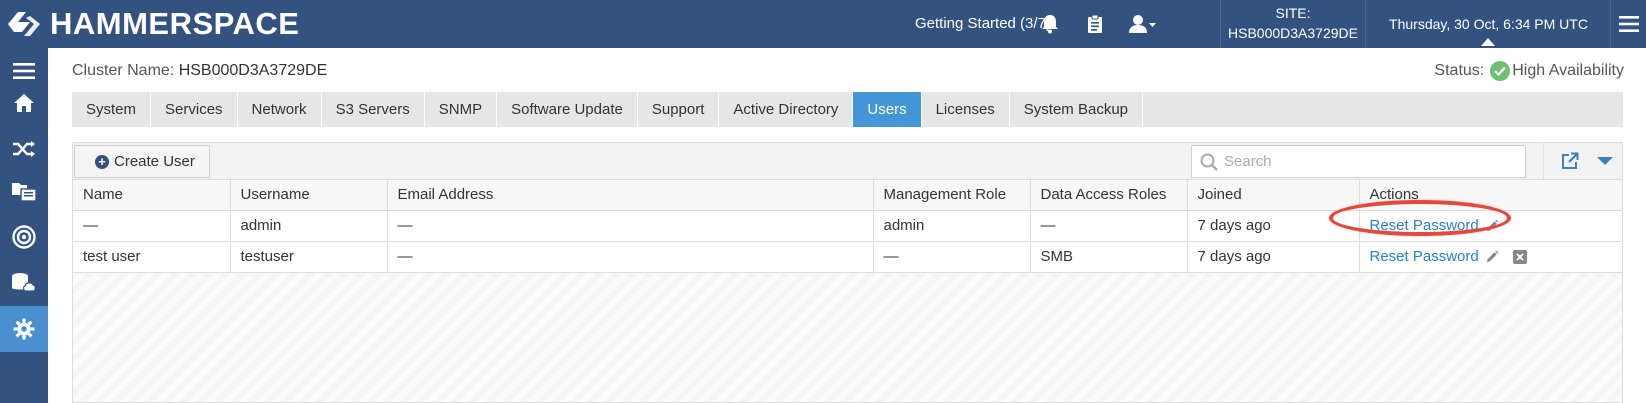 This screenshot has width=1646, height=403. Describe the element at coordinates (1293, 24) in the screenshot. I see `site-indicator: SITE: HSB000D3A3729DE` at that location.